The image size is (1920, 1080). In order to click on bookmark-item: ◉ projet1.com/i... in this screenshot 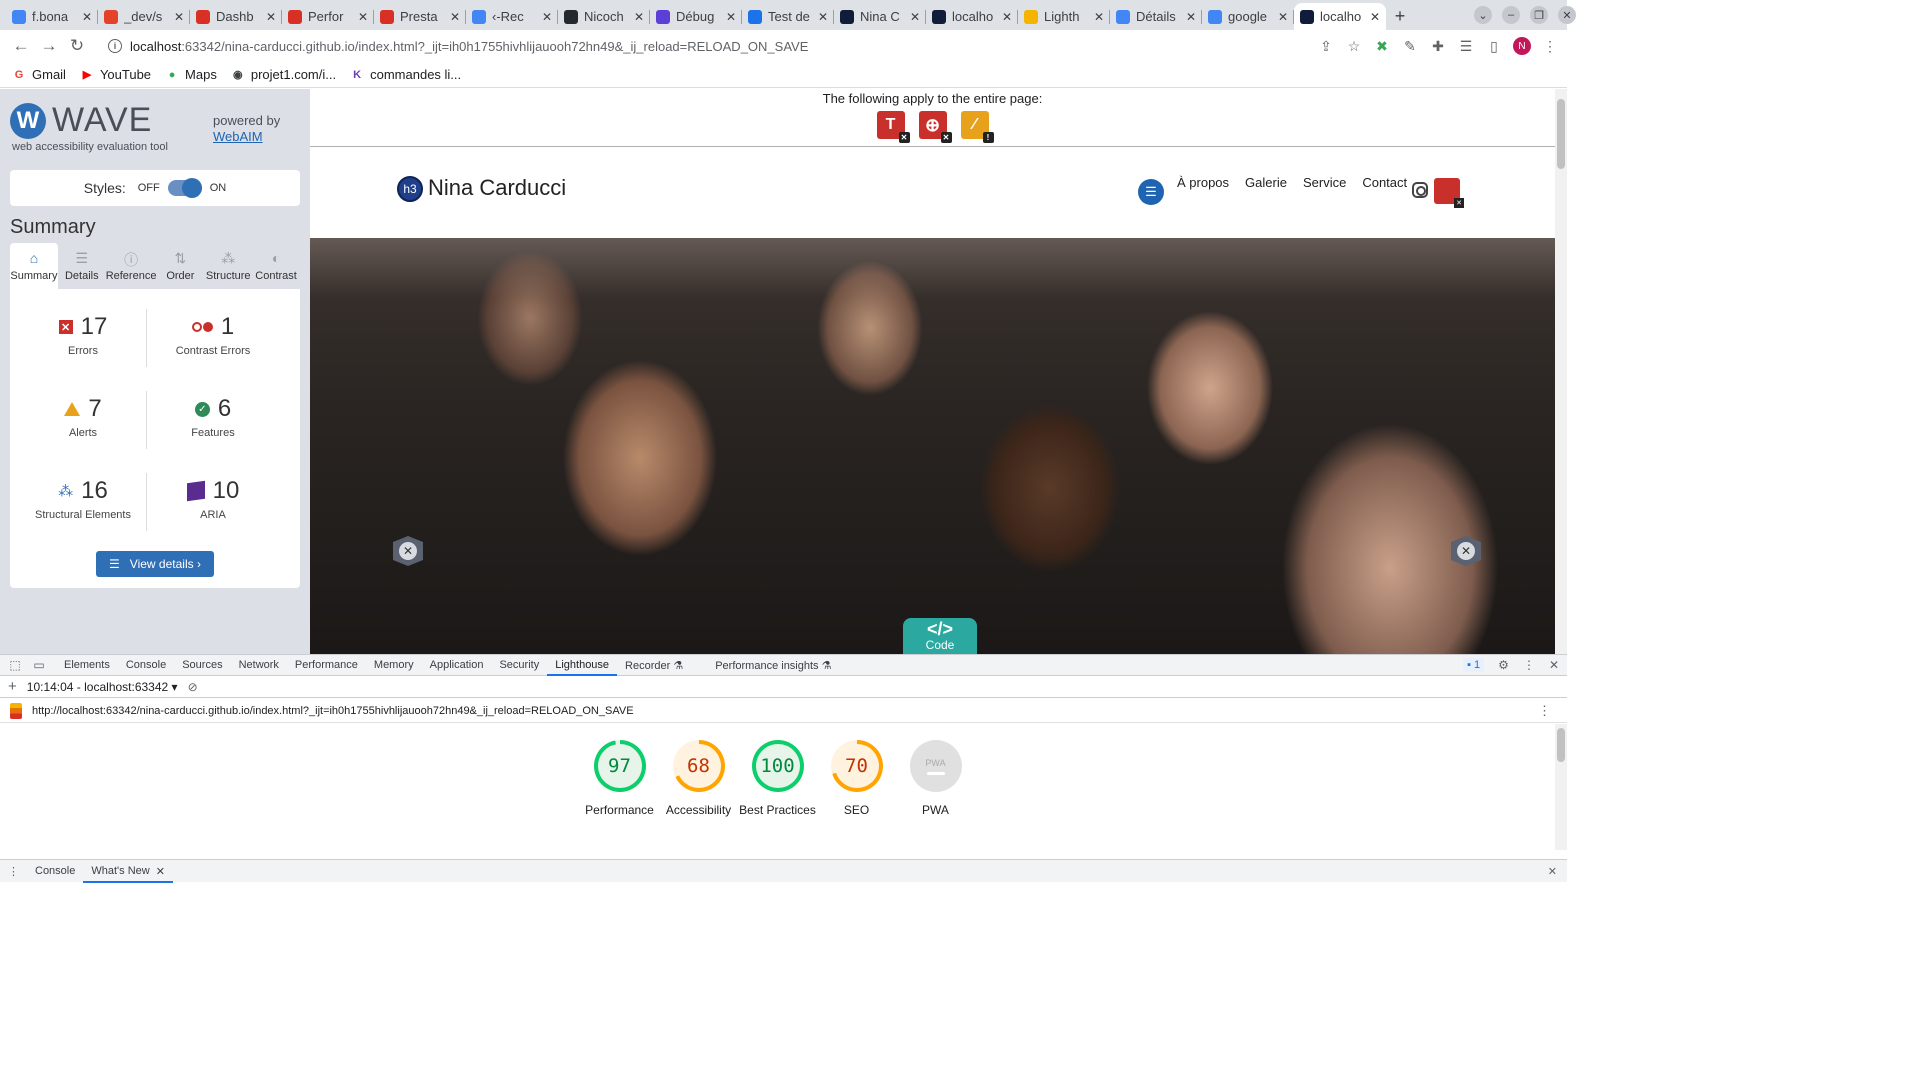, I will do `click(283, 74)`.